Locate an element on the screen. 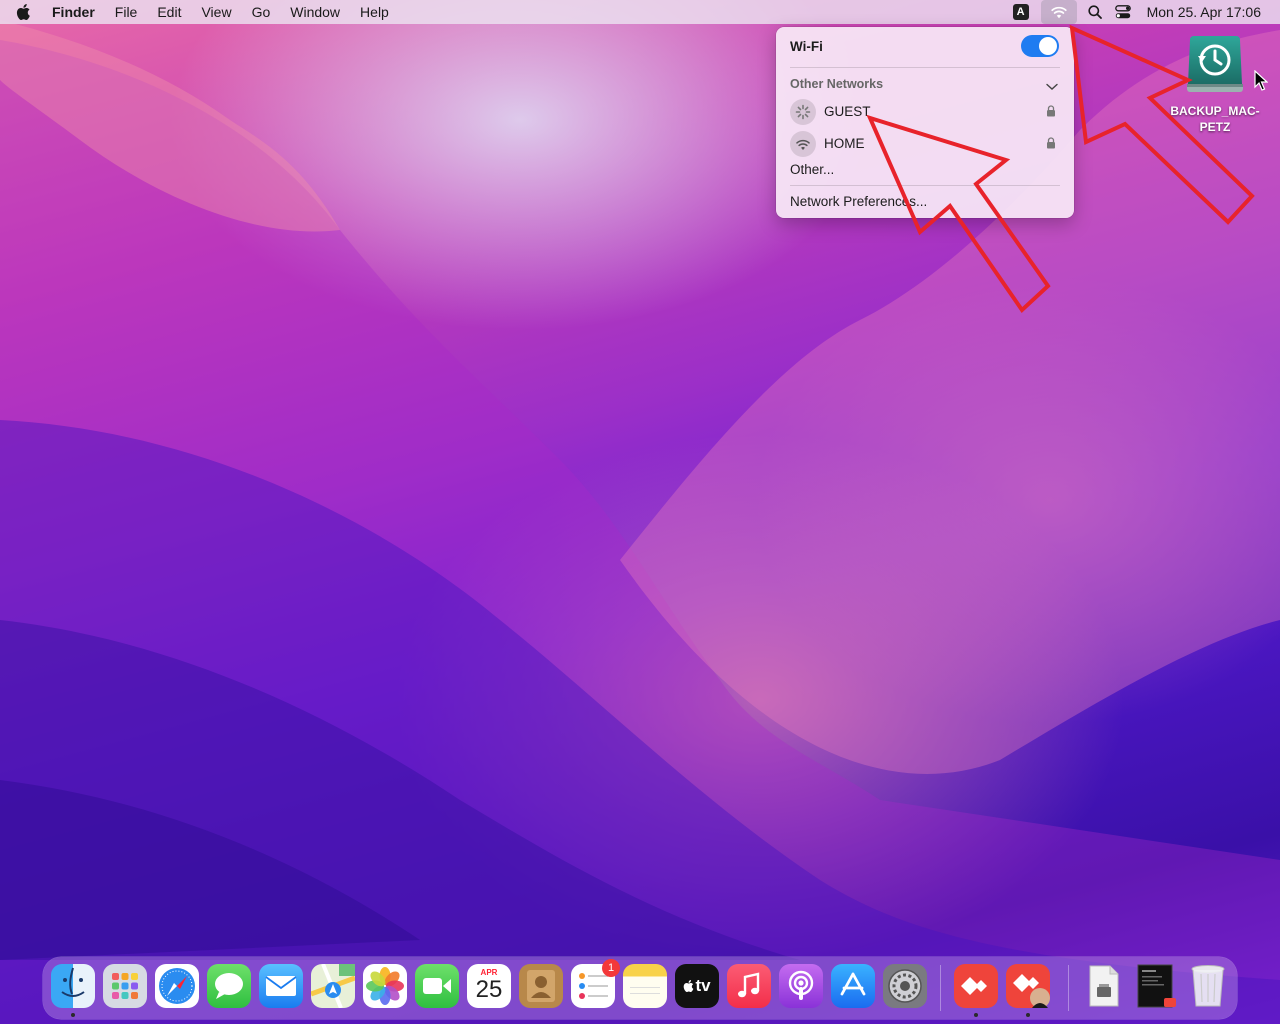 Image resolution: width=1280 pixels, height=1024 pixels. loading-spinner-icon is located at coordinates (803, 112).